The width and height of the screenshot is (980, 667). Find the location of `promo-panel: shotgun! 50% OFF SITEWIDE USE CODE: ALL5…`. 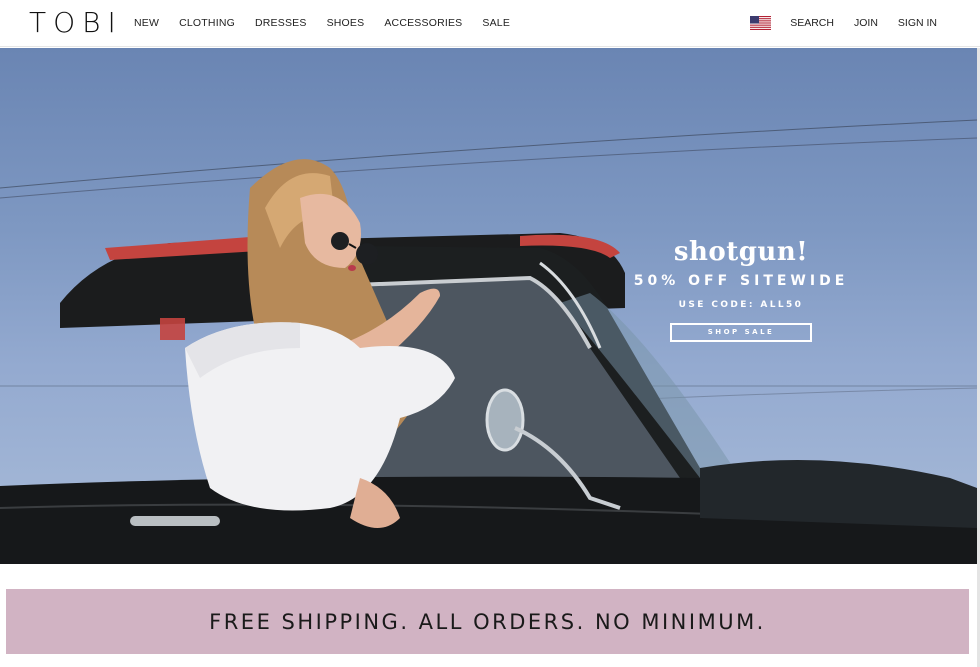

promo-panel: shotgun! 50% OFF SITEWIDE USE CODE: ALL5… is located at coordinates (741, 289).